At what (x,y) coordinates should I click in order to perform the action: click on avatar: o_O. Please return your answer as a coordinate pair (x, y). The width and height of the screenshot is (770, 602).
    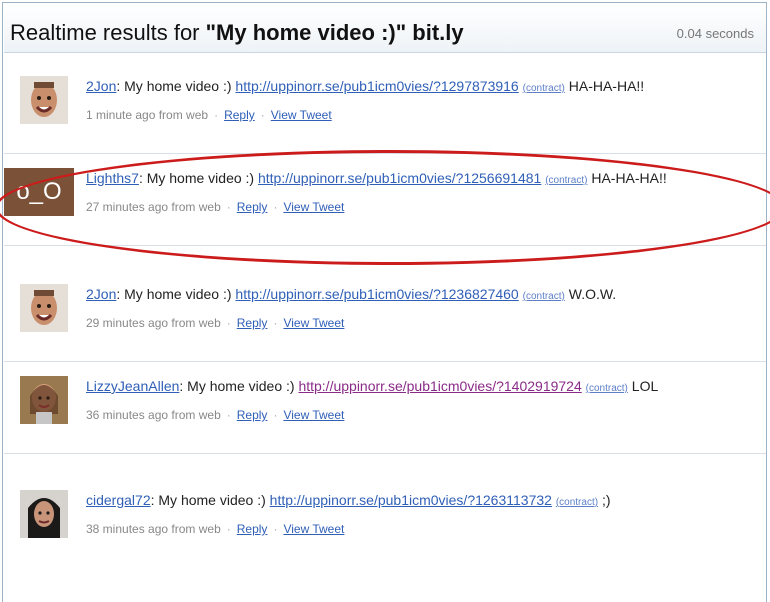
    Looking at the image, I should click on (39, 192).